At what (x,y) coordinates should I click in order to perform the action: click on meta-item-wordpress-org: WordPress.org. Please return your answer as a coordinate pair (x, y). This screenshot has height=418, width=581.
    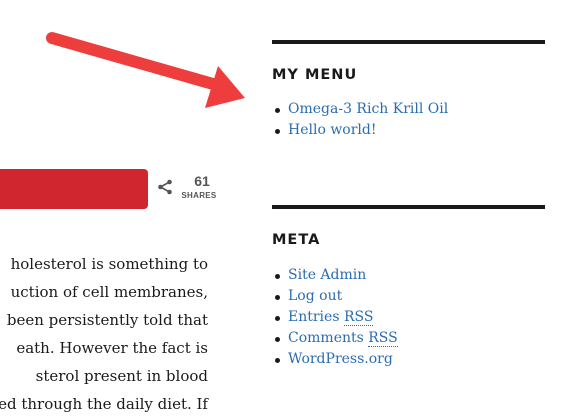
    Looking at the image, I should click on (408, 359).